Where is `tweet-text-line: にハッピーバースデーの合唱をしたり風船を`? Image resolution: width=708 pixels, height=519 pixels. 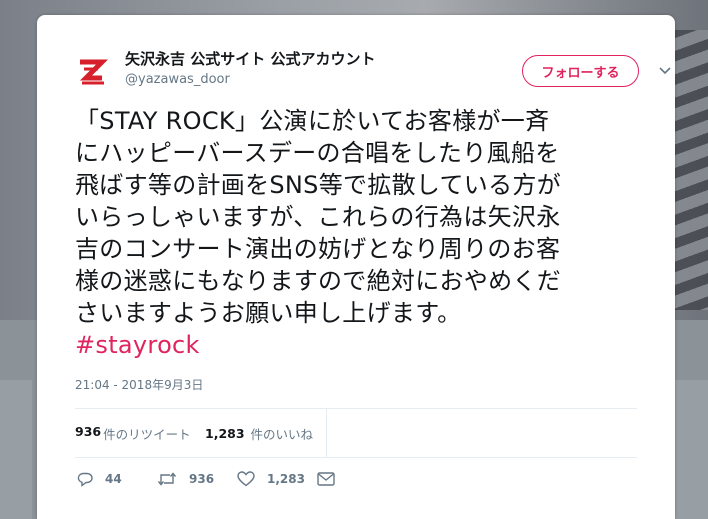 tweet-text-line: にハッピーバースデーの合唱をしたり風船を is located at coordinates (317, 153).